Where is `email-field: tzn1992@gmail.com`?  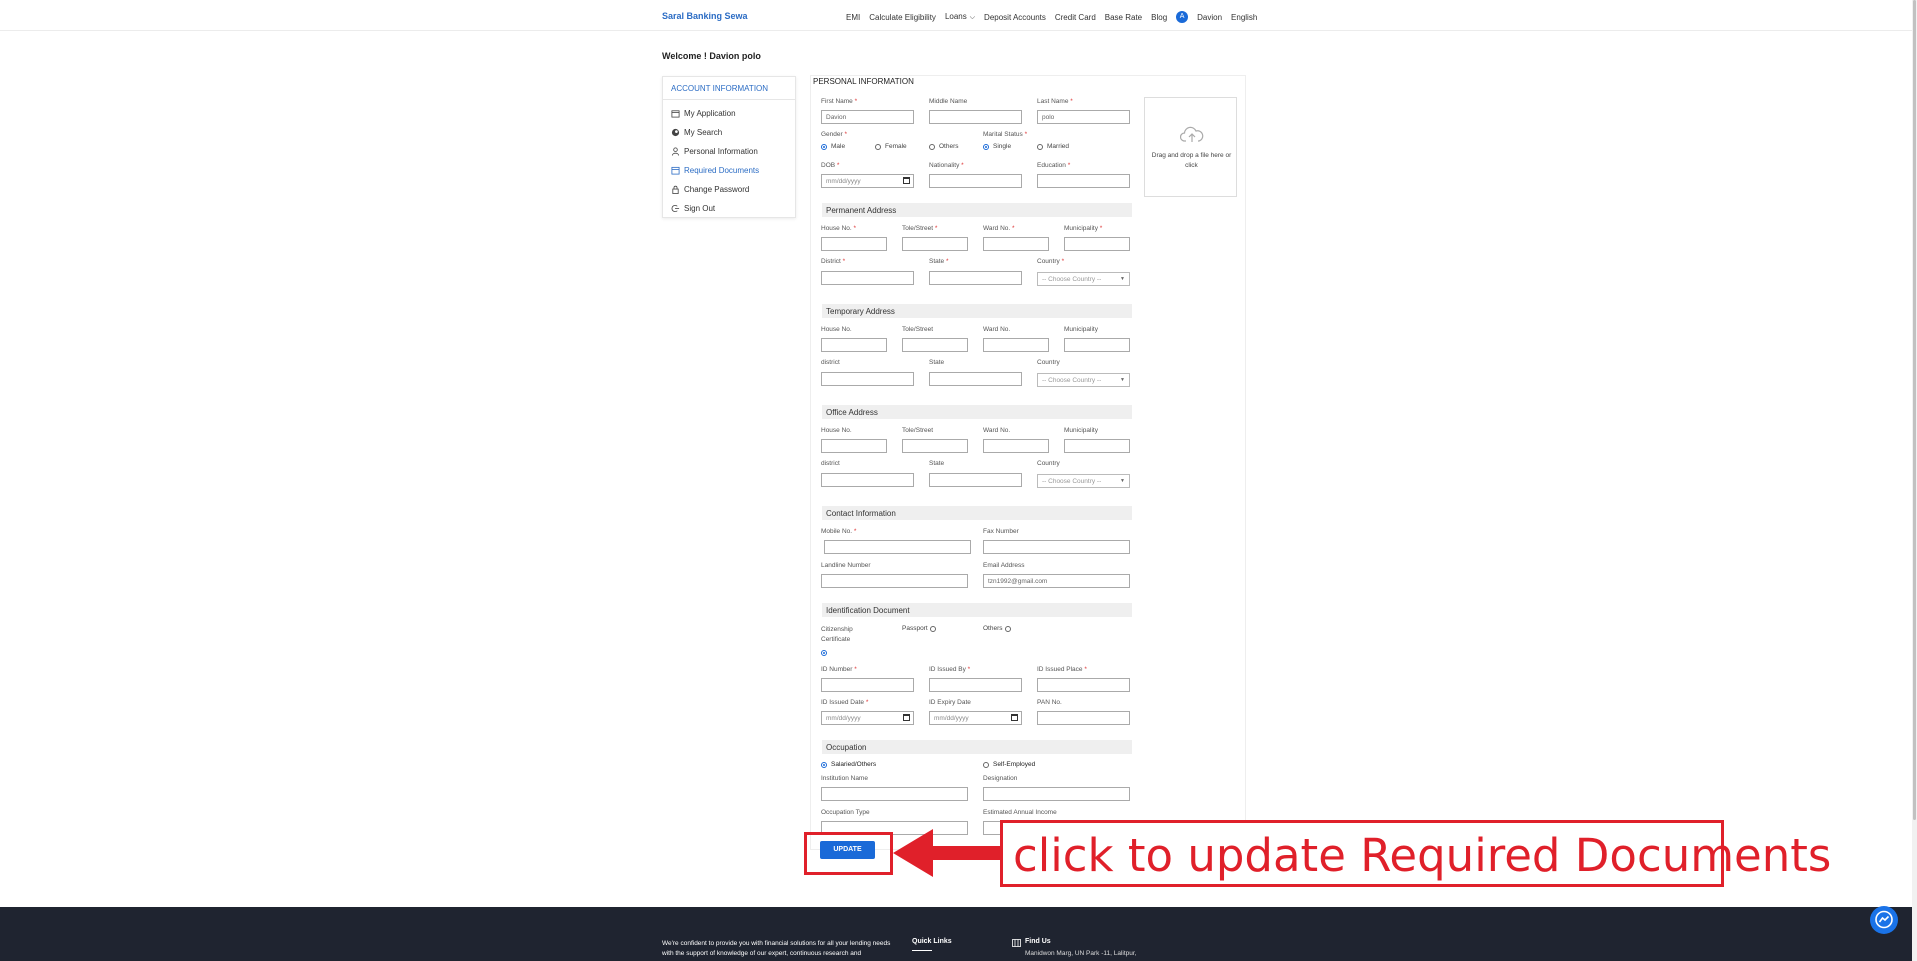
email-field: tzn1992@gmail.com is located at coordinates (1056, 581).